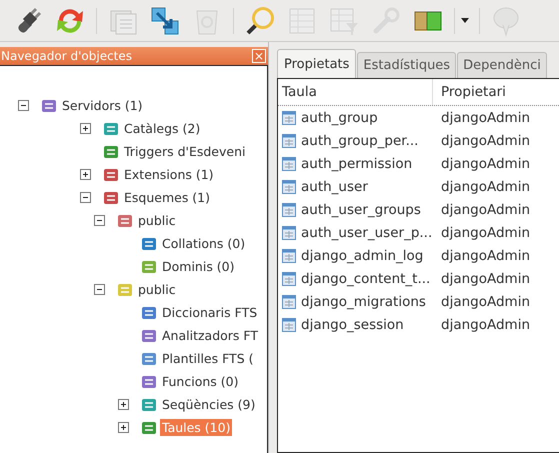  What do you see at coordinates (208, 358) in the screenshot?
I see `tree-item: Plantilles FTS (` at bounding box center [208, 358].